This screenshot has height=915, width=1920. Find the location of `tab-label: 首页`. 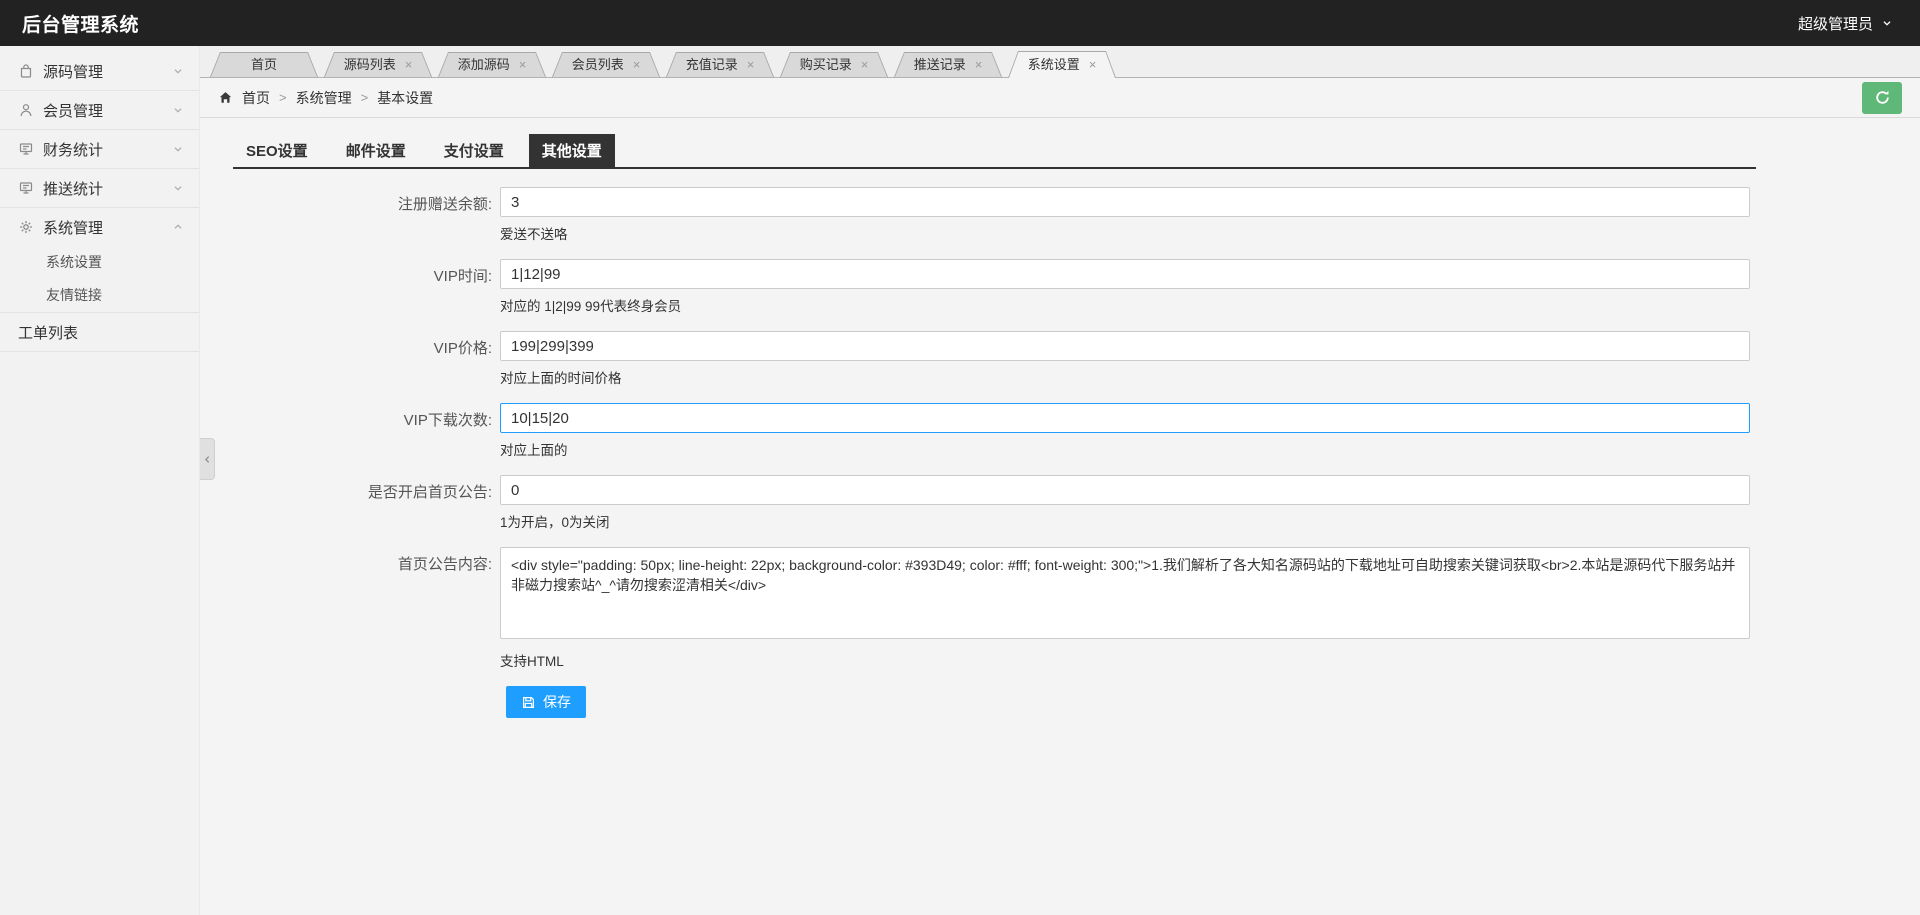

tab-label: 首页 is located at coordinates (263, 64).